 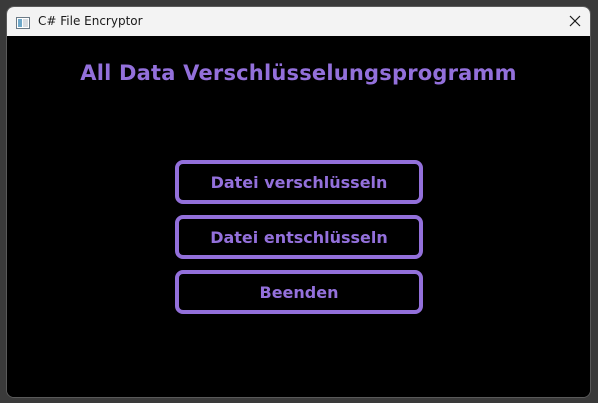 What do you see at coordinates (298, 73) in the screenshot?
I see `page-title: All Data Verschlüsselungsprogramm` at bounding box center [298, 73].